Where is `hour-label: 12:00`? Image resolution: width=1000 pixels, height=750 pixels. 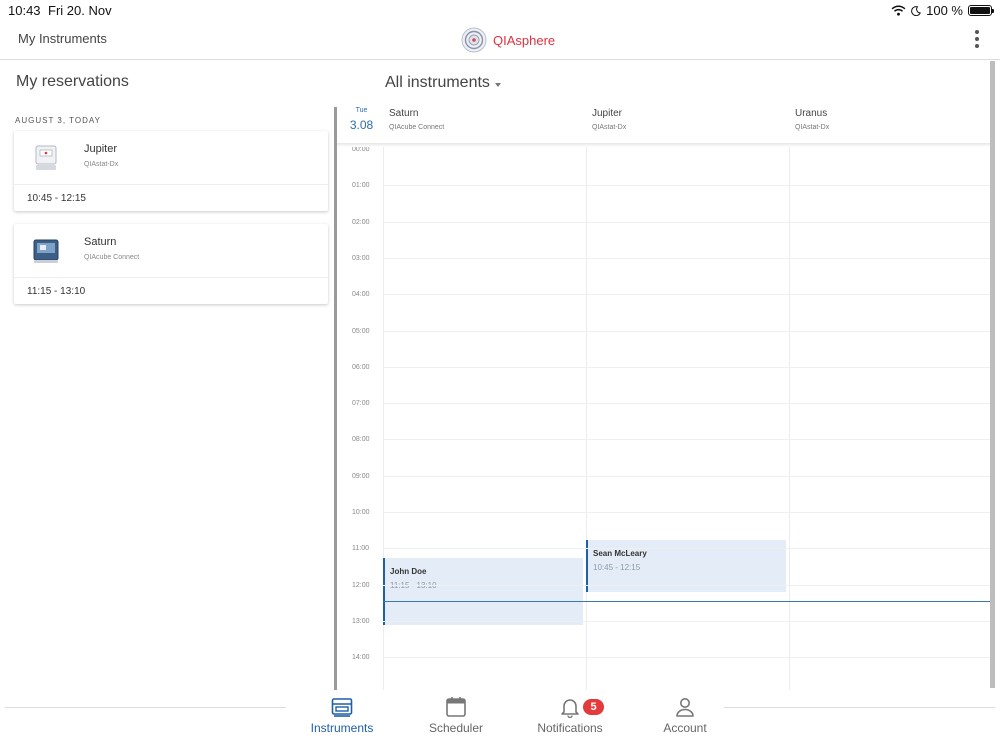 hour-label: 12:00 is located at coordinates (361, 585).